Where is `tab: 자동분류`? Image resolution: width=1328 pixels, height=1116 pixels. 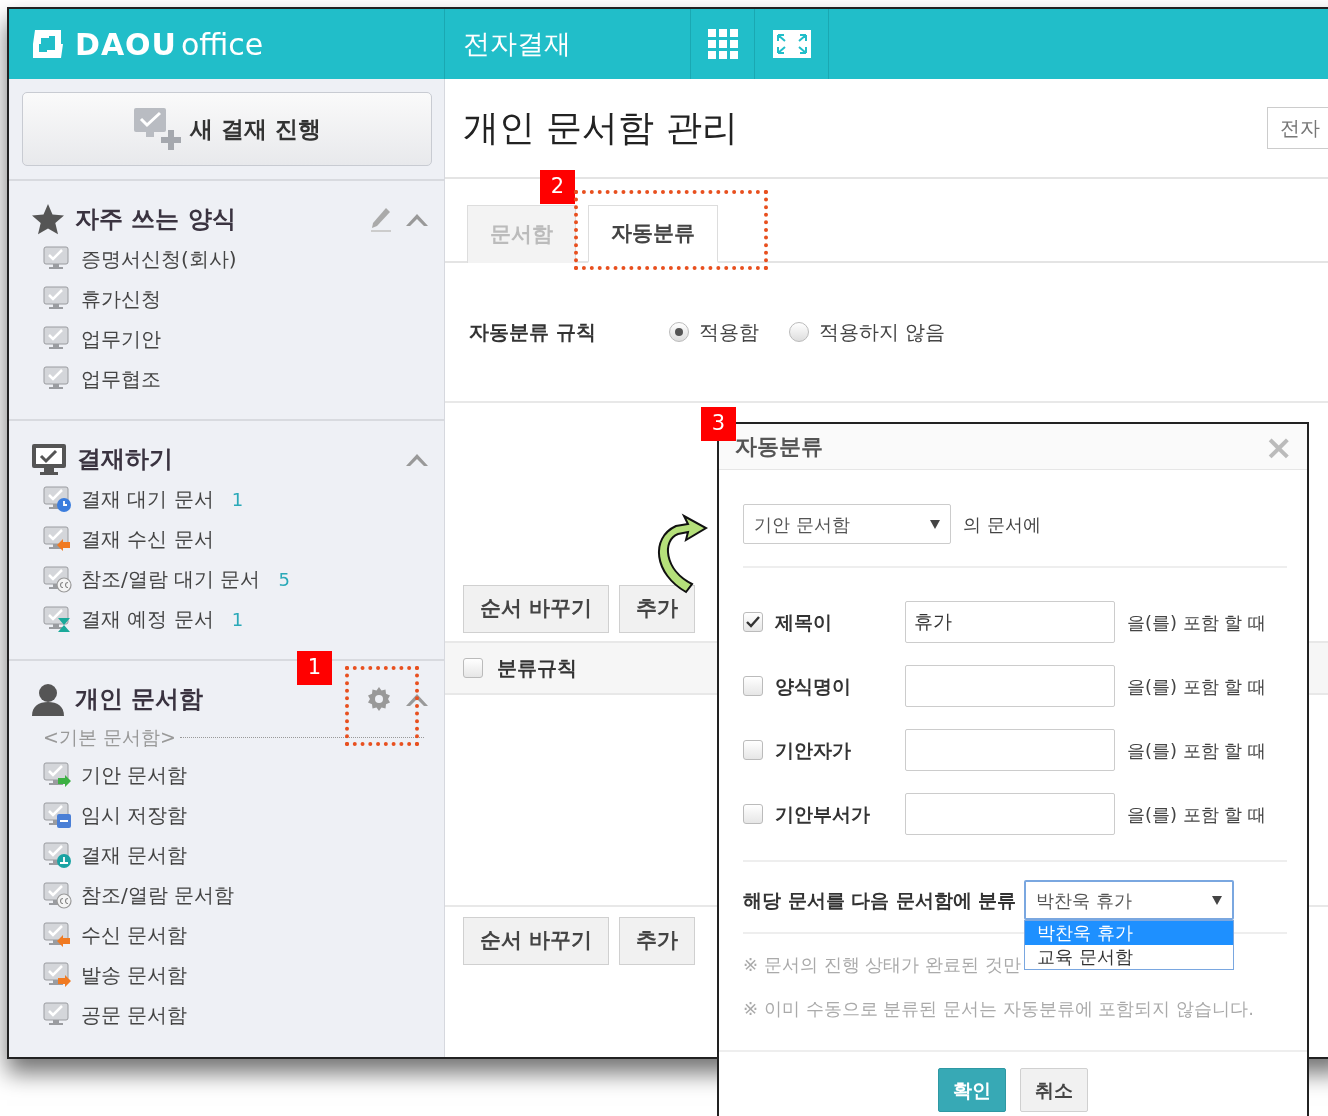 tab: 자동분류 is located at coordinates (653, 234).